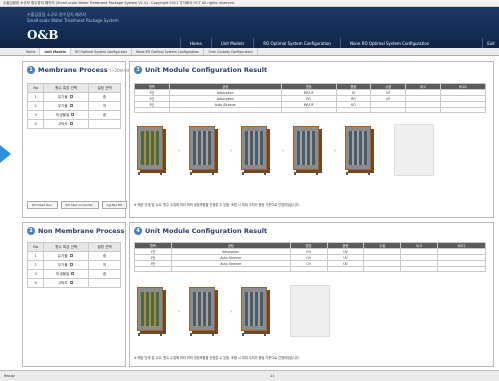 The height and width of the screenshot is (381, 499). I want to click on status-text: Ready, so click(9, 376).